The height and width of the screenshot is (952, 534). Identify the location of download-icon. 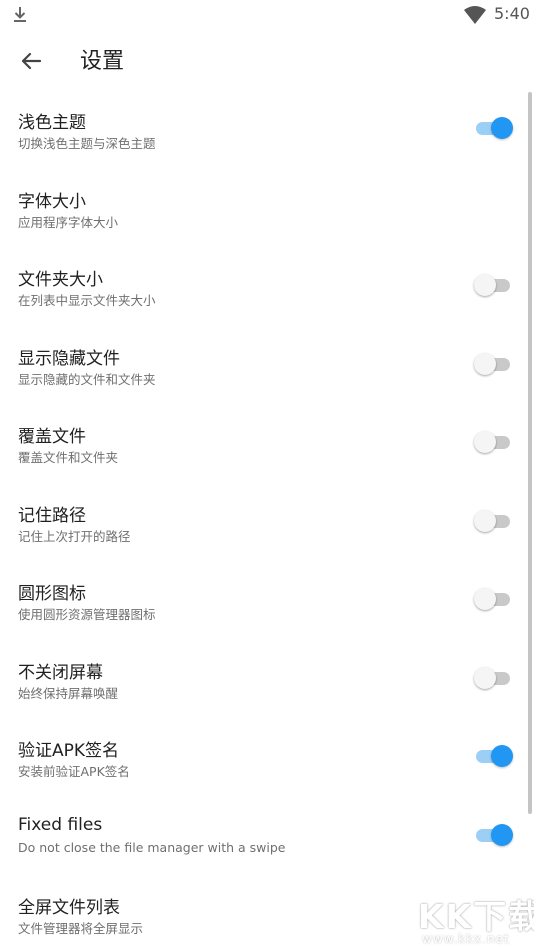
(20, 14).